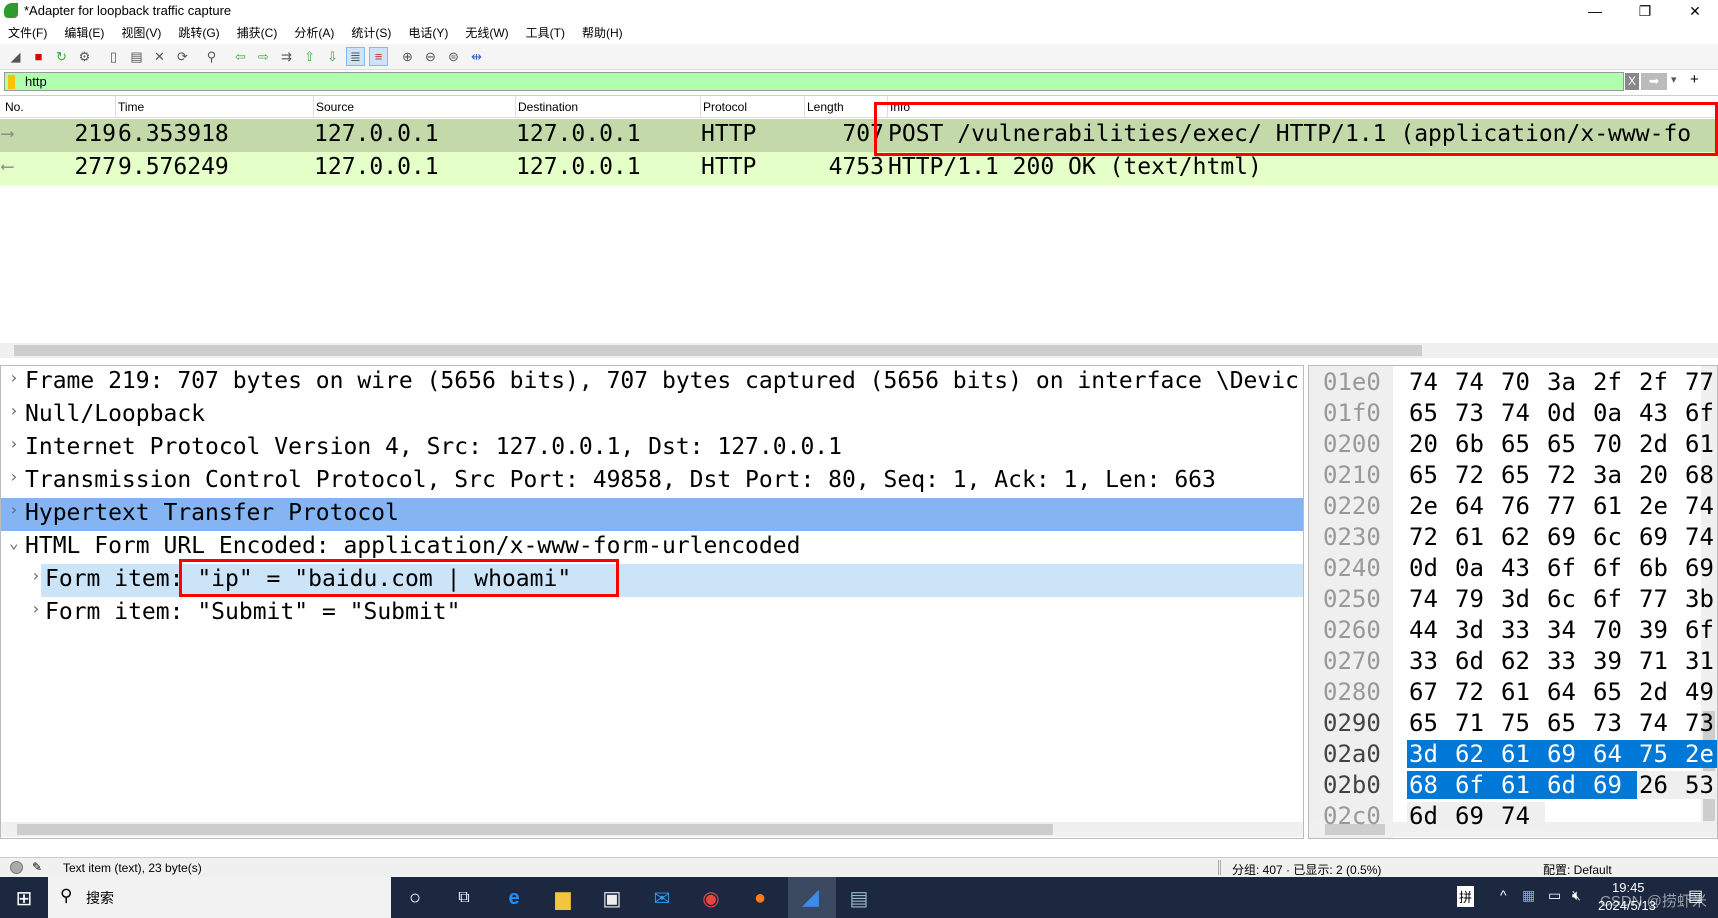  What do you see at coordinates (1660, 568) in the screenshot?
I see `hex-byte: 6b` at bounding box center [1660, 568].